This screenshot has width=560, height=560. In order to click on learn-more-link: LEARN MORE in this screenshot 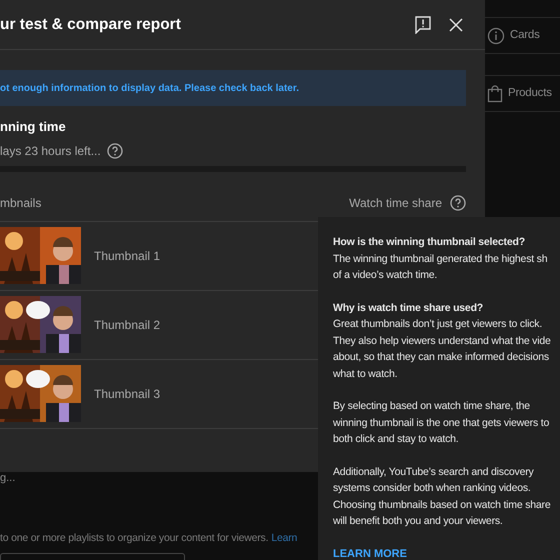, I will do `click(370, 553)`.